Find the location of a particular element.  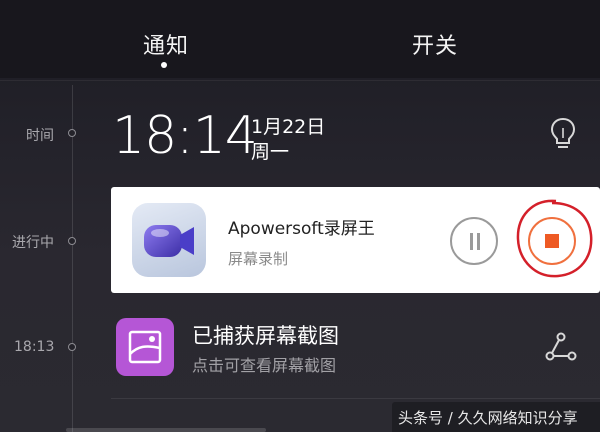

screenshot-title: 已捕获屏幕截图 is located at coordinates (265, 336).